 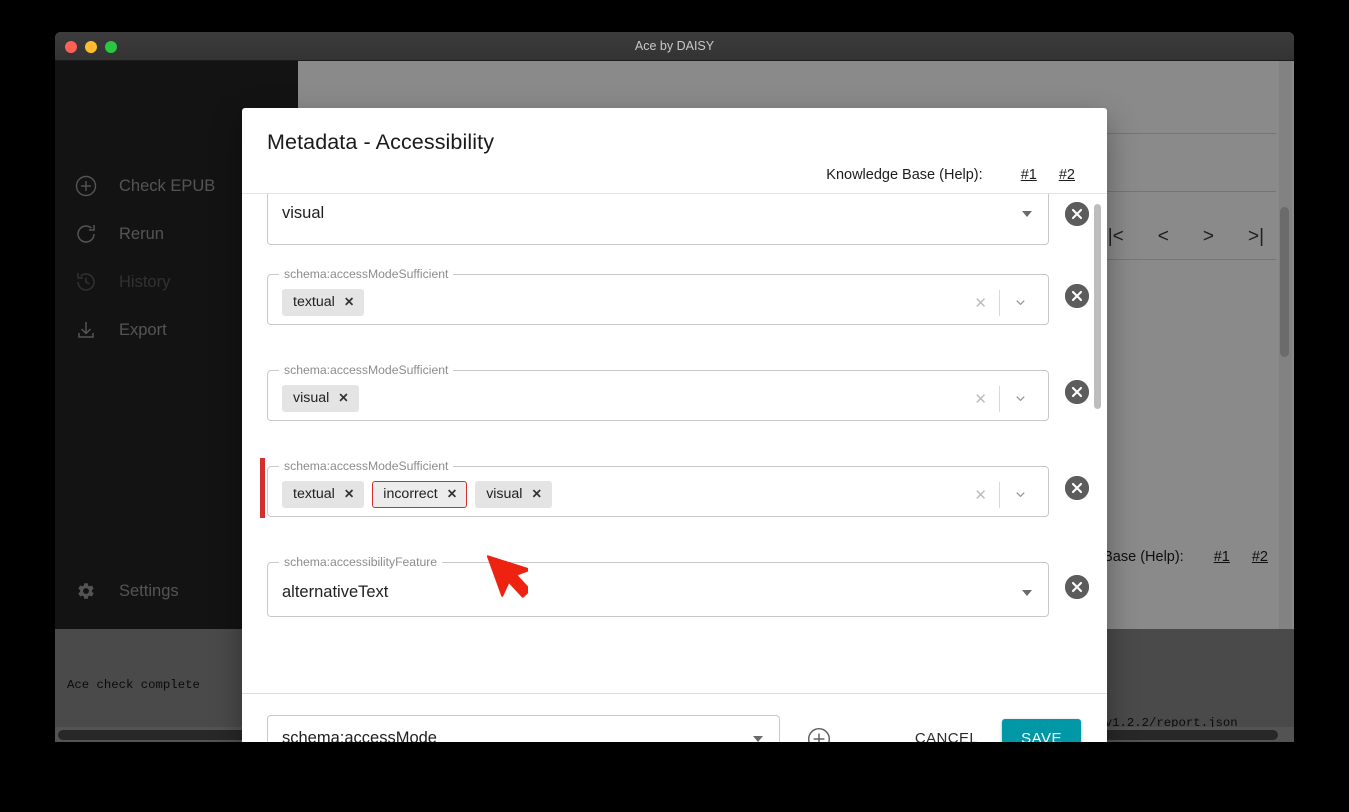 What do you see at coordinates (1041, 730) in the screenshot?
I see `save-button: SAVE` at bounding box center [1041, 730].